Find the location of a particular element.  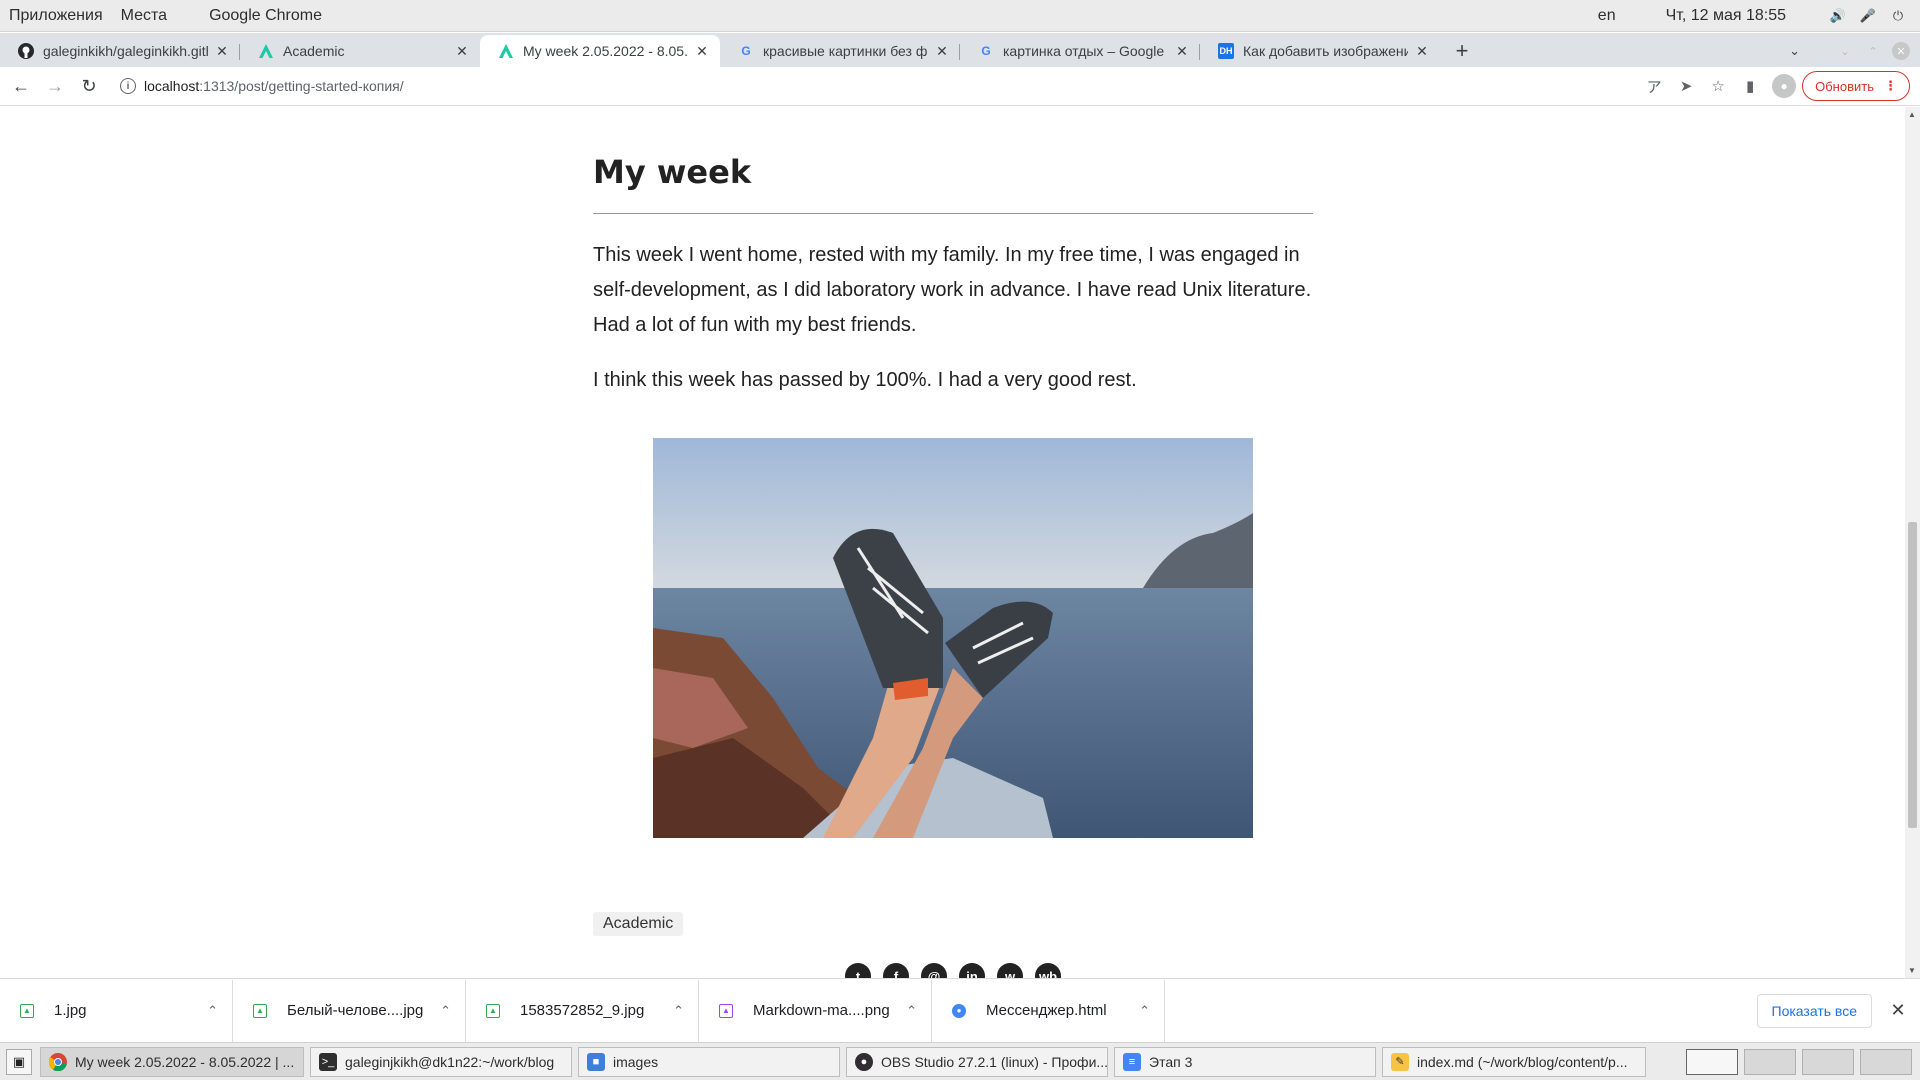

twitter-icon: t is located at coordinates (858, 970).